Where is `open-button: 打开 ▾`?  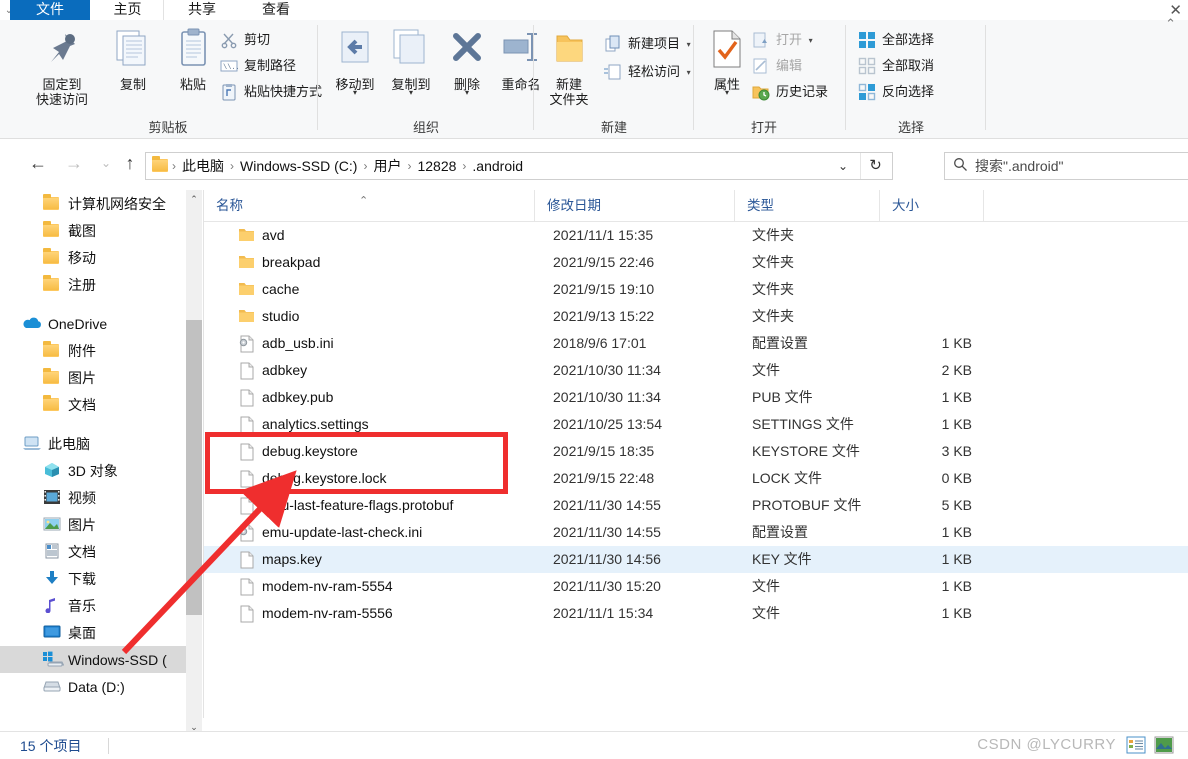 open-button: 打开 ▾ is located at coordinates (781, 40).